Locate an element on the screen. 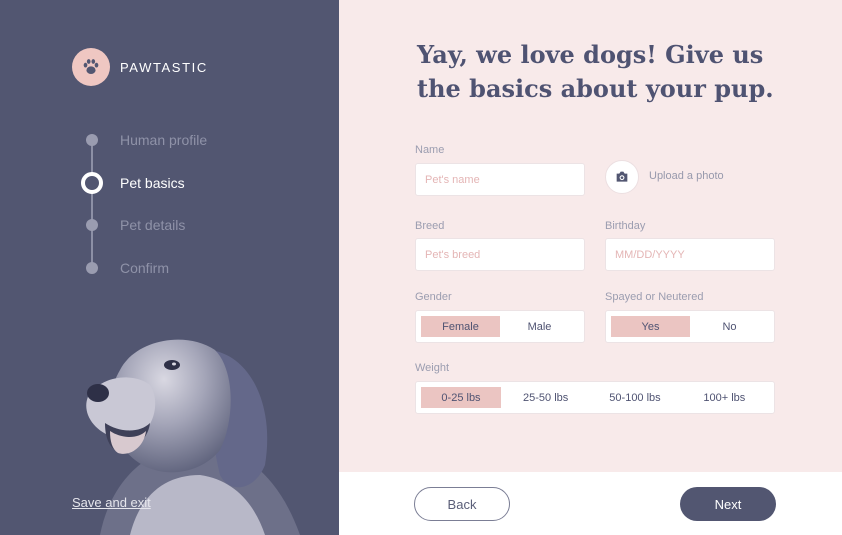 The width and height of the screenshot is (842, 535). step-dot-active is located at coordinates (92, 183).